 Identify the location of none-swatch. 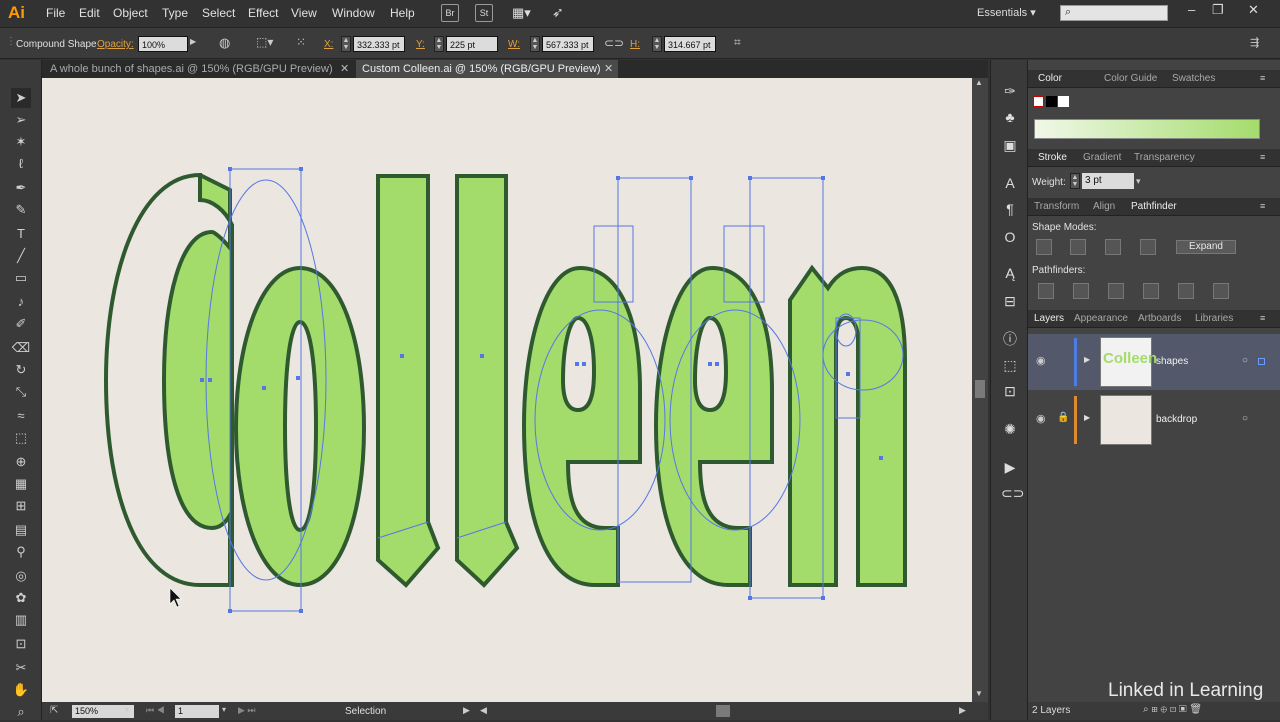
(1038, 101).